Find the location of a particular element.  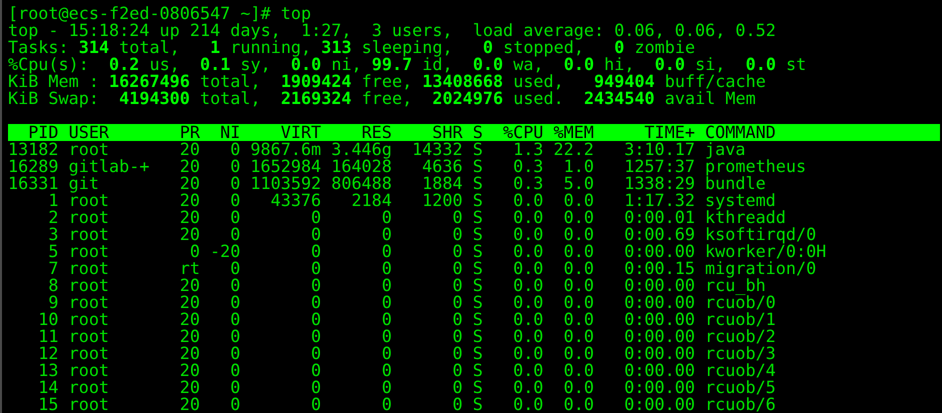

table-cell-text: 0:00.69 is located at coordinates (659, 234).